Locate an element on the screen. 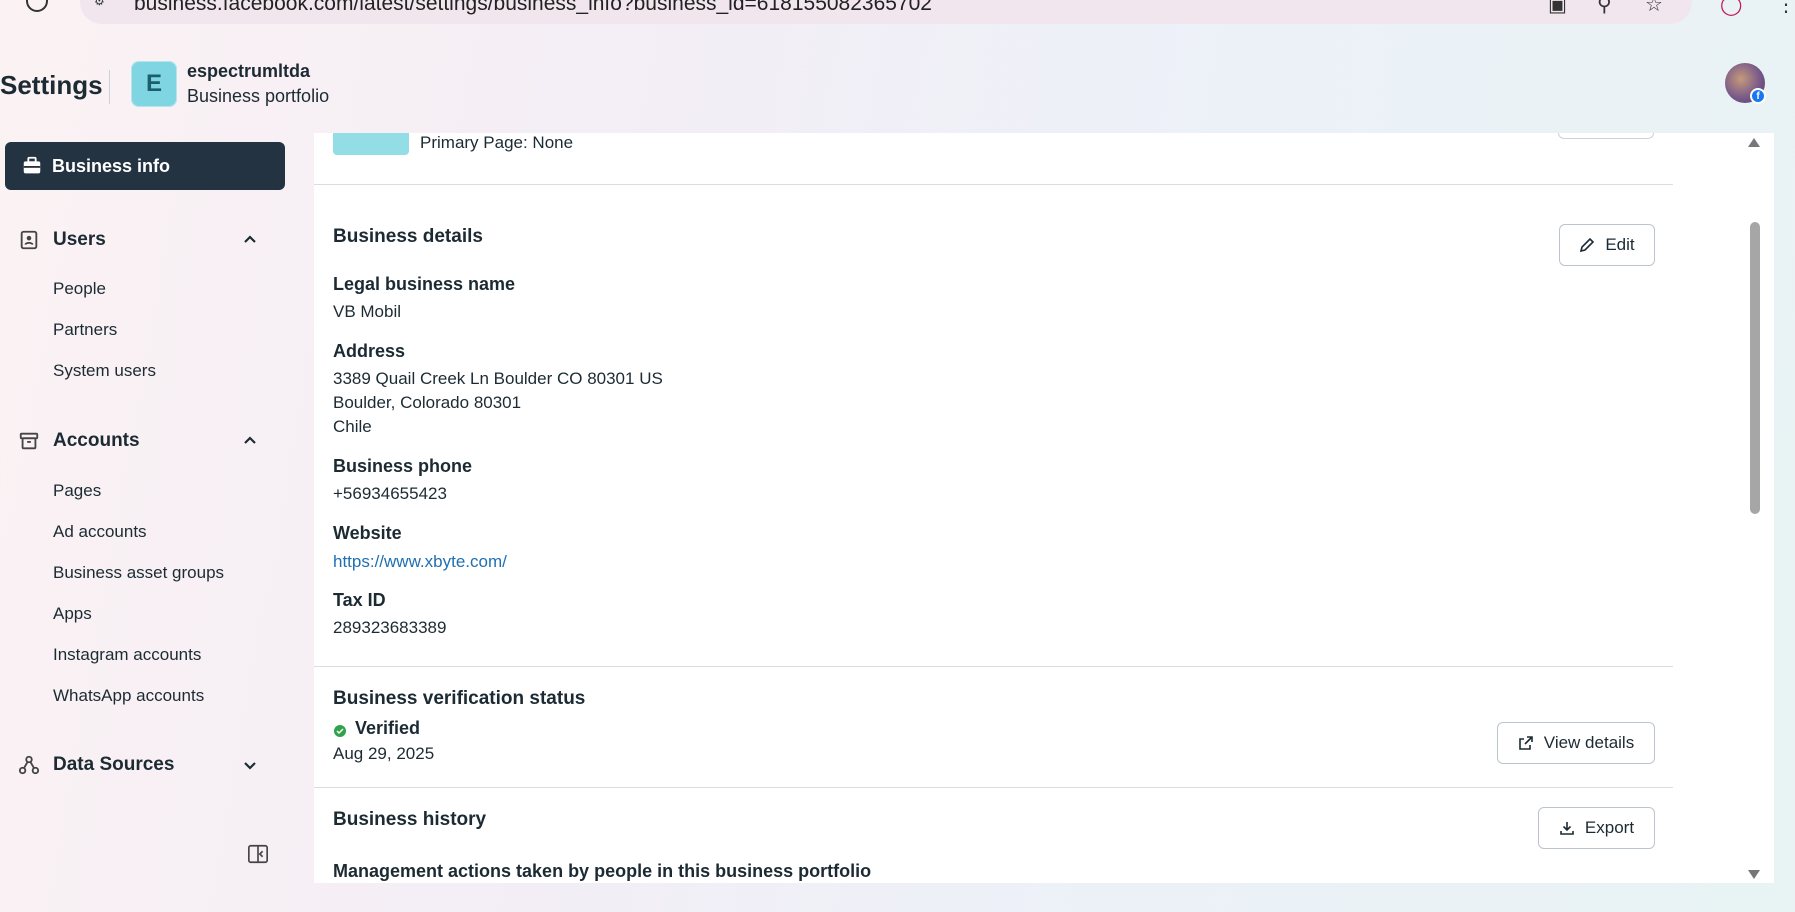 This screenshot has height=912, width=1795. verification-title: Business verification status is located at coordinates (459, 698).